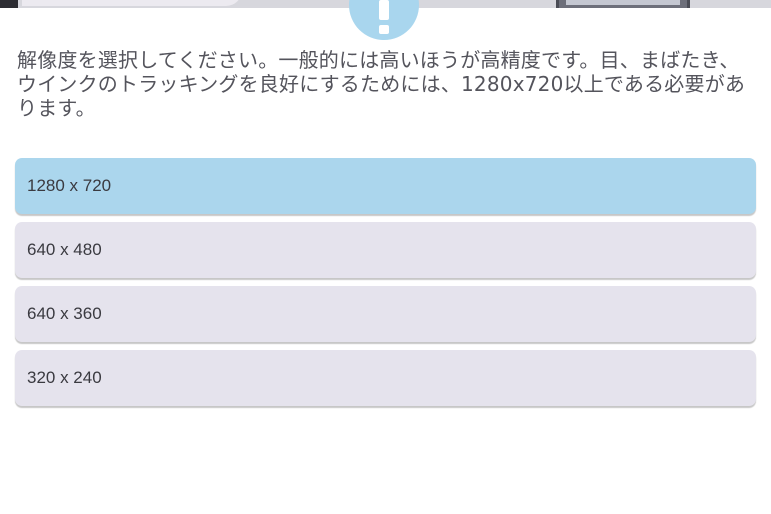  I want to click on resolution-option-640x360: 640 x 360, so click(385, 314).